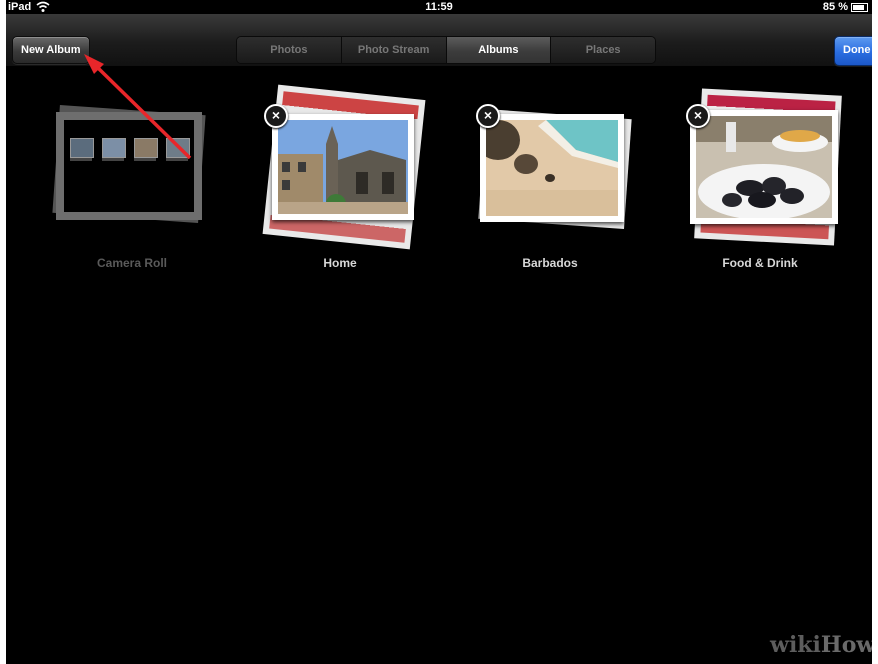 This screenshot has height=664, width=878. I want to click on tab-places: Places, so click(603, 50).